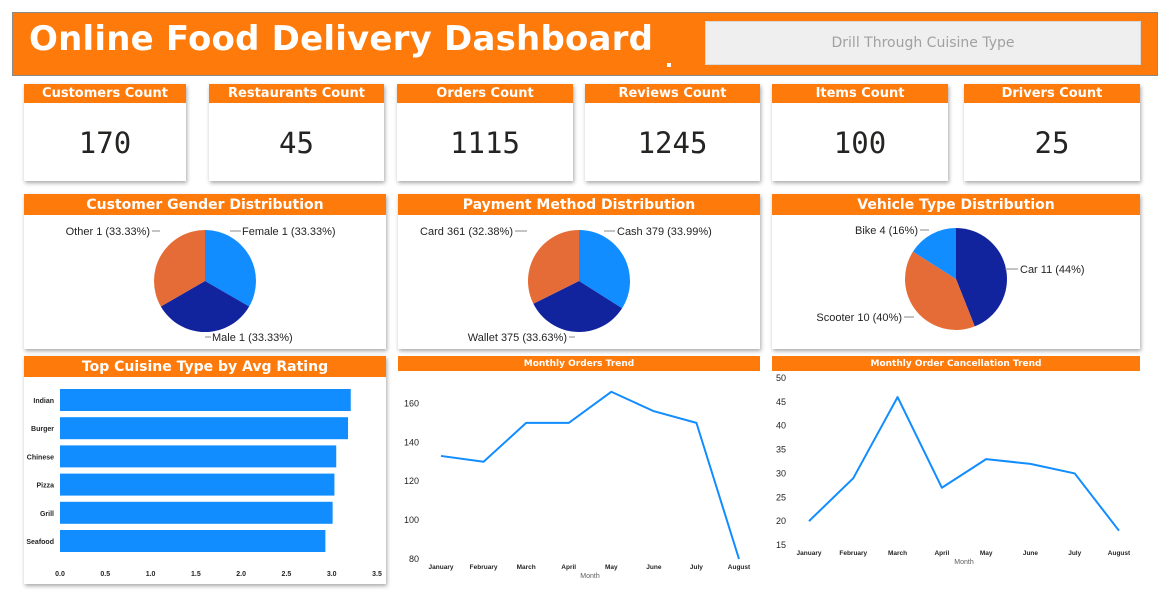 This screenshot has height=592, width=1162. What do you see at coordinates (47, 514) in the screenshot?
I see `bar-category-label: Grill` at bounding box center [47, 514].